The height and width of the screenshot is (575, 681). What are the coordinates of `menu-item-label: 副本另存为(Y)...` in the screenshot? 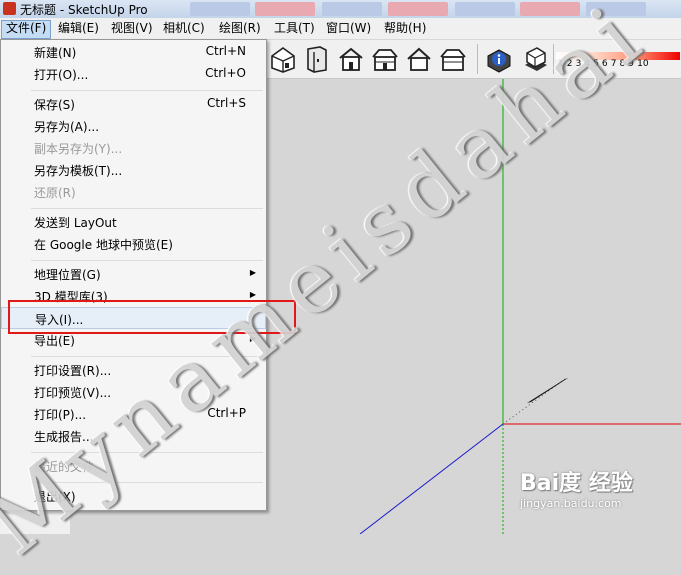 It's located at (78, 149).